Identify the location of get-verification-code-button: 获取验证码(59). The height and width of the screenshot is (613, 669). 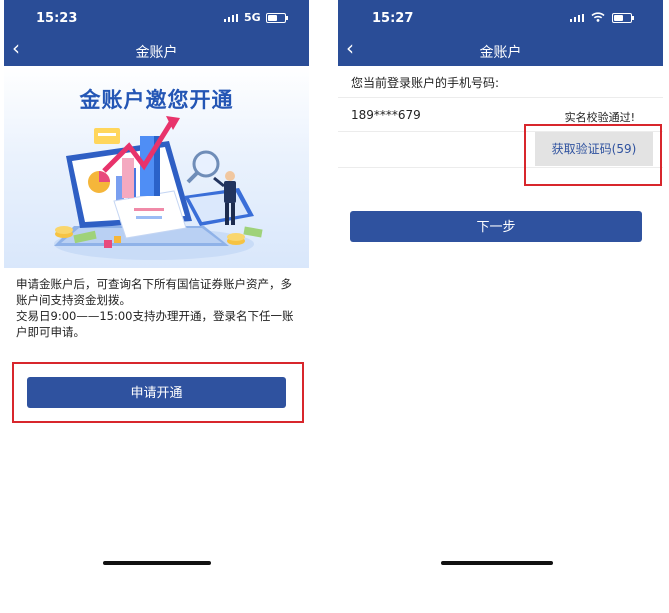
(594, 149).